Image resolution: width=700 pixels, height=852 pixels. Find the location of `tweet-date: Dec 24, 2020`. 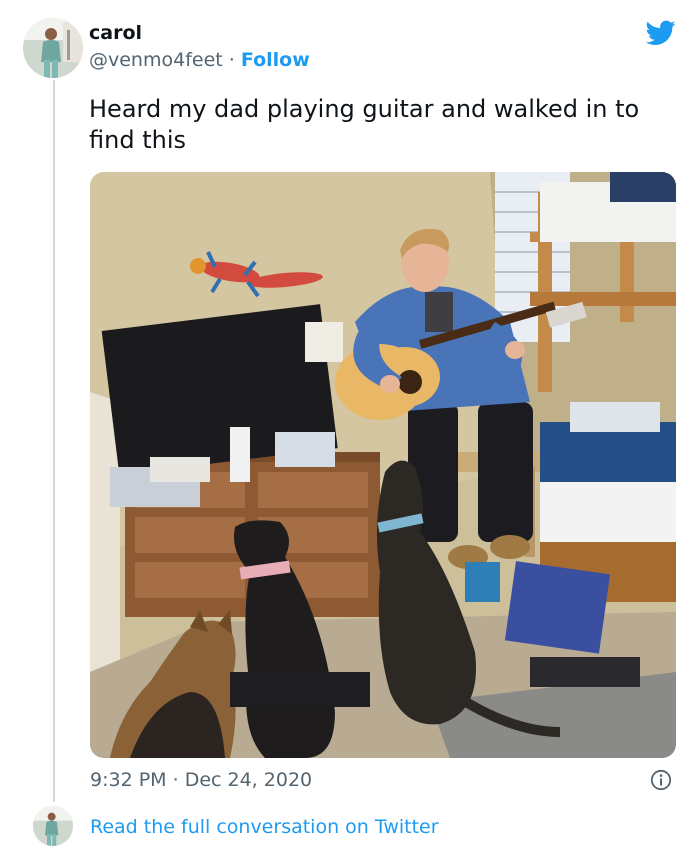

tweet-date: Dec 24, 2020 is located at coordinates (248, 780).